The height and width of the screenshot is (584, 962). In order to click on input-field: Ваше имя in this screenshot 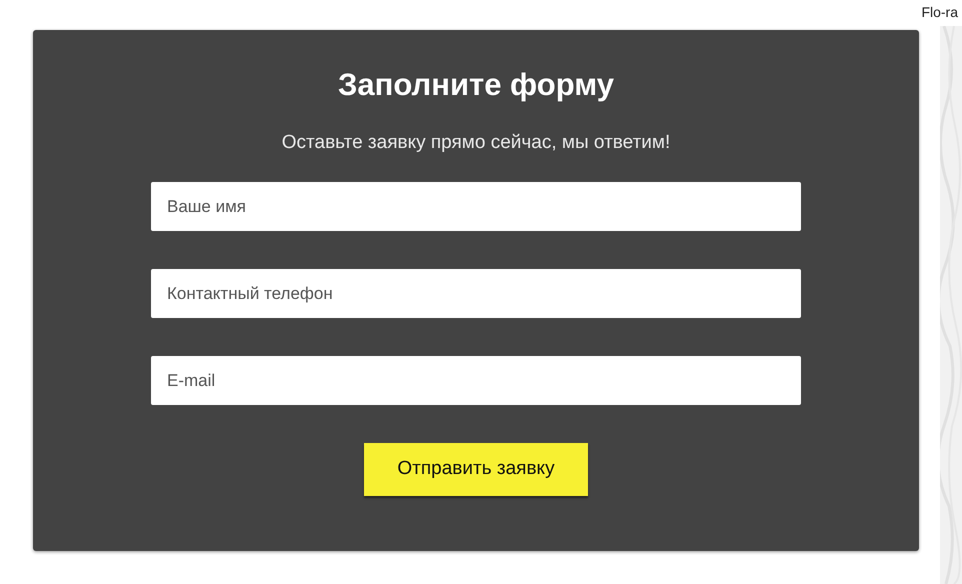, I will do `click(476, 206)`.